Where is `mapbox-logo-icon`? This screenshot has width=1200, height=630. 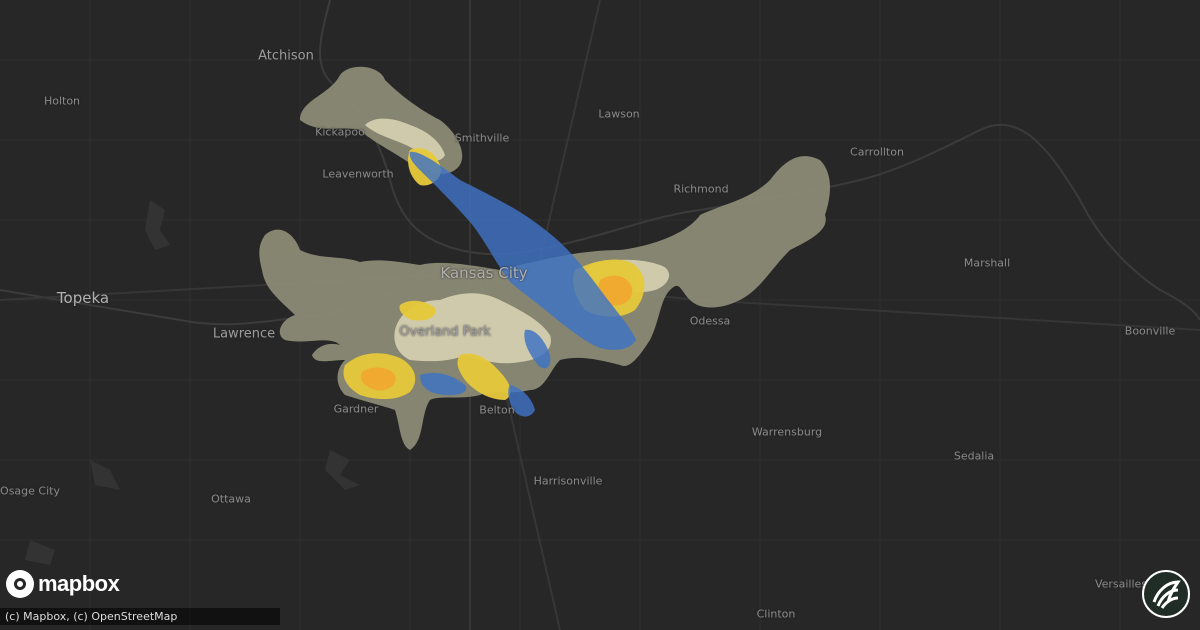 mapbox-logo-icon is located at coordinates (20, 584).